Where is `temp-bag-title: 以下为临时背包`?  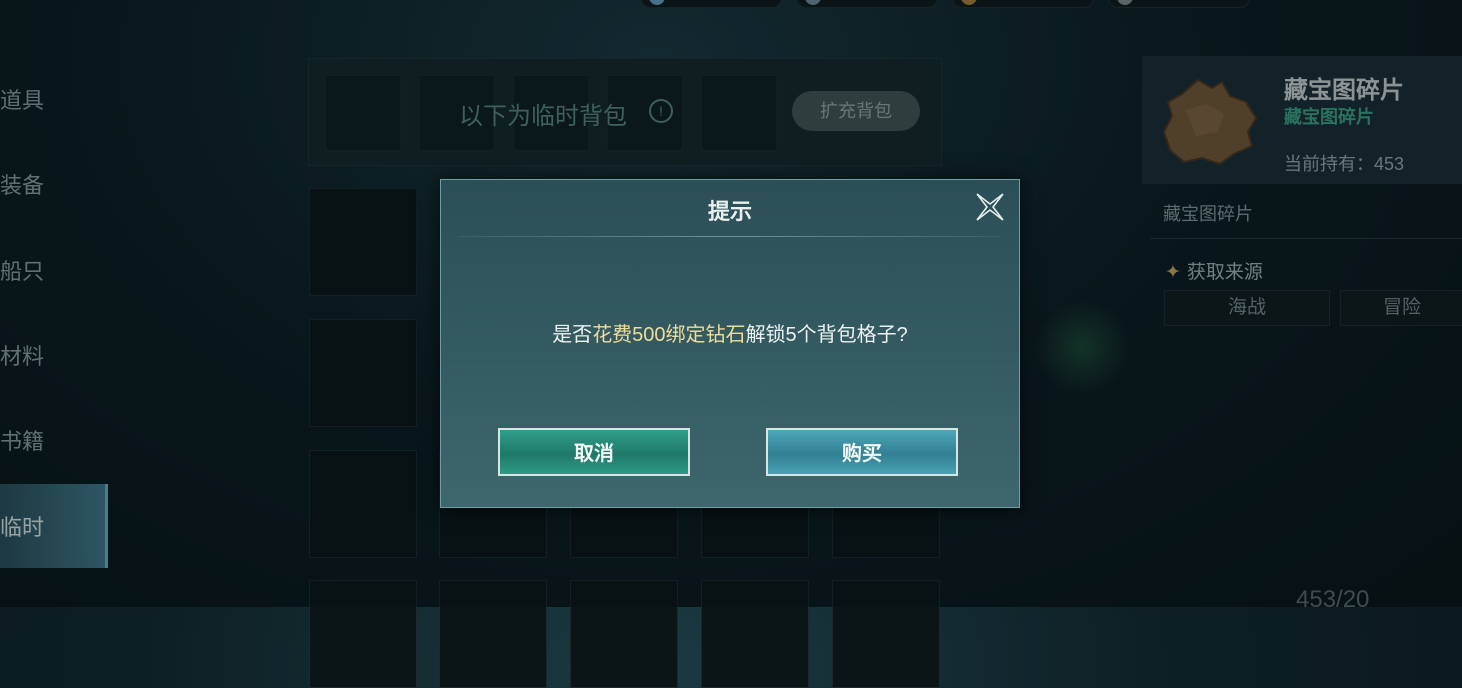 temp-bag-title: 以下为临时背包 is located at coordinates (543, 116).